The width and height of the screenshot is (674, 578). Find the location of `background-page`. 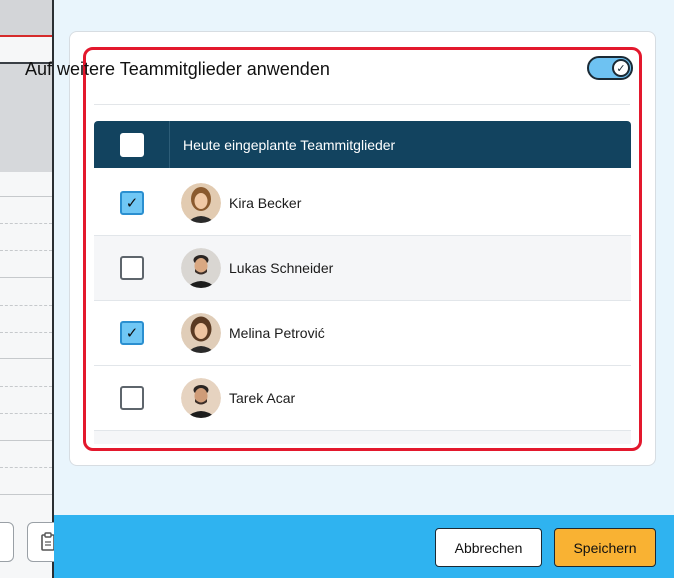

background-page is located at coordinates (33, 289).